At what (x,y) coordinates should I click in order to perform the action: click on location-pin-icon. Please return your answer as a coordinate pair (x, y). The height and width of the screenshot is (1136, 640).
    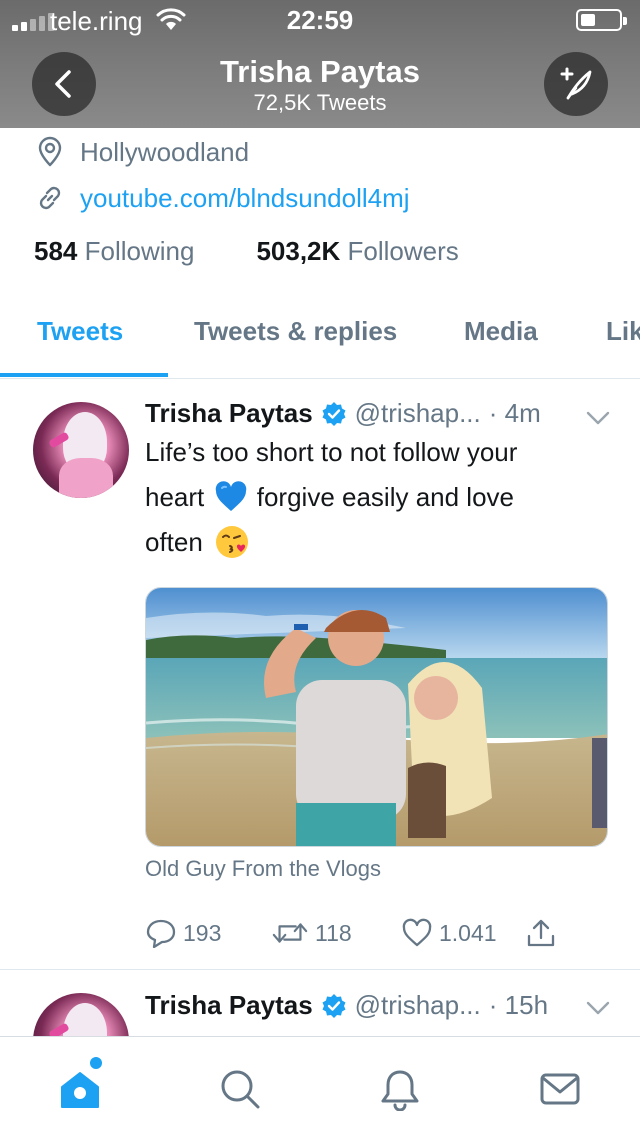
    Looking at the image, I should click on (50, 151).